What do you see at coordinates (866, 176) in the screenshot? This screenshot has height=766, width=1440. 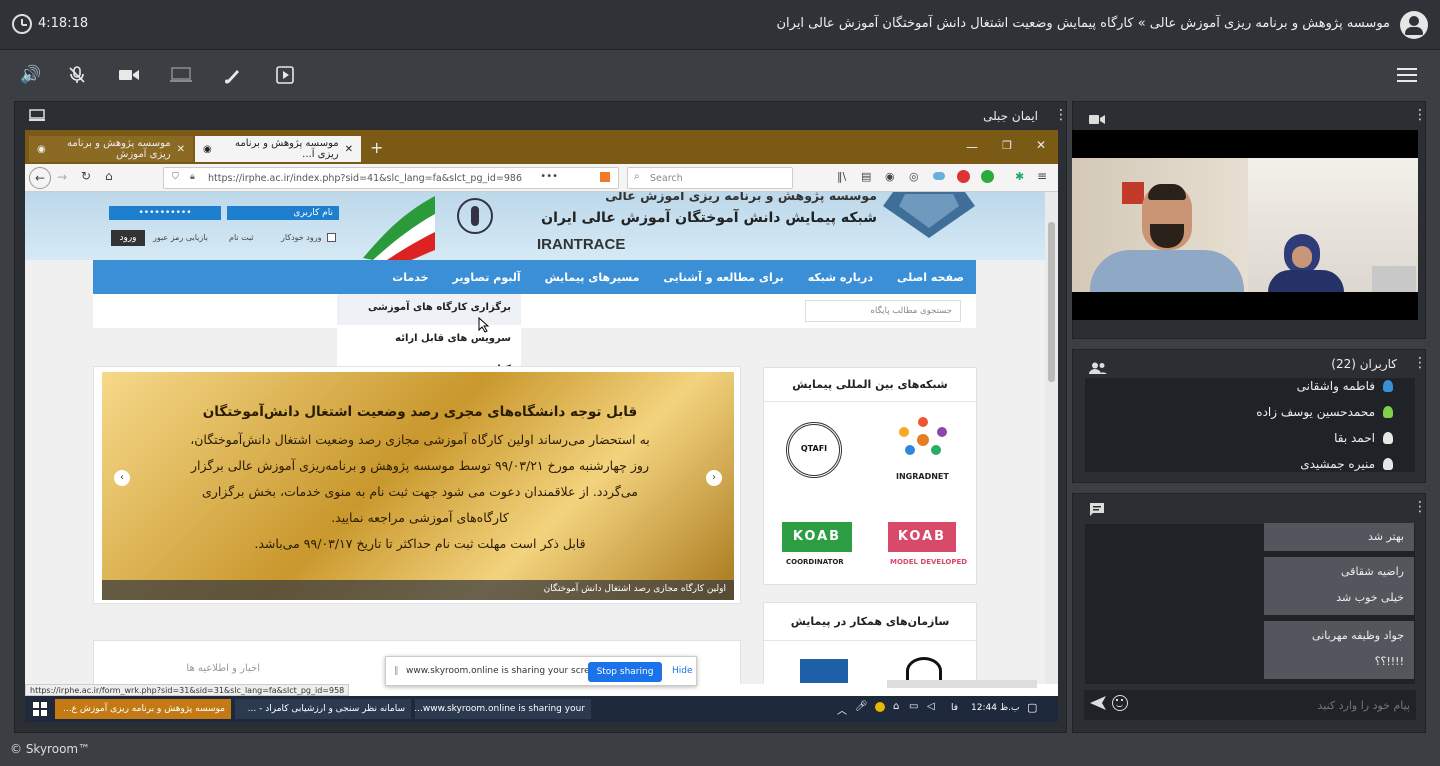 I see `reader-icon: ▤` at bounding box center [866, 176].